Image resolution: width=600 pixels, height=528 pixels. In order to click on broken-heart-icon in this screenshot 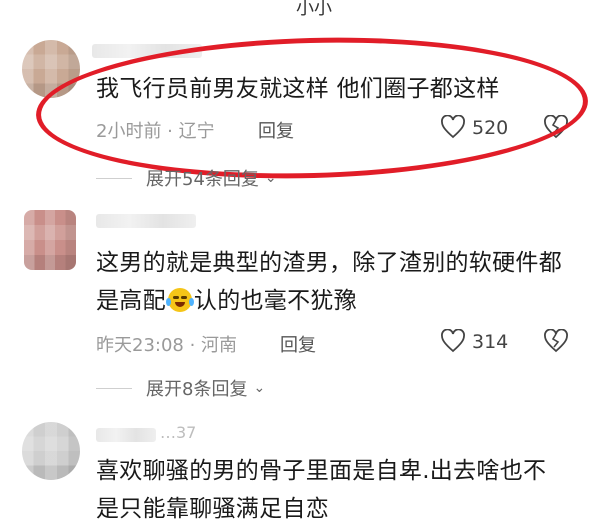, I will do `click(556, 341)`.